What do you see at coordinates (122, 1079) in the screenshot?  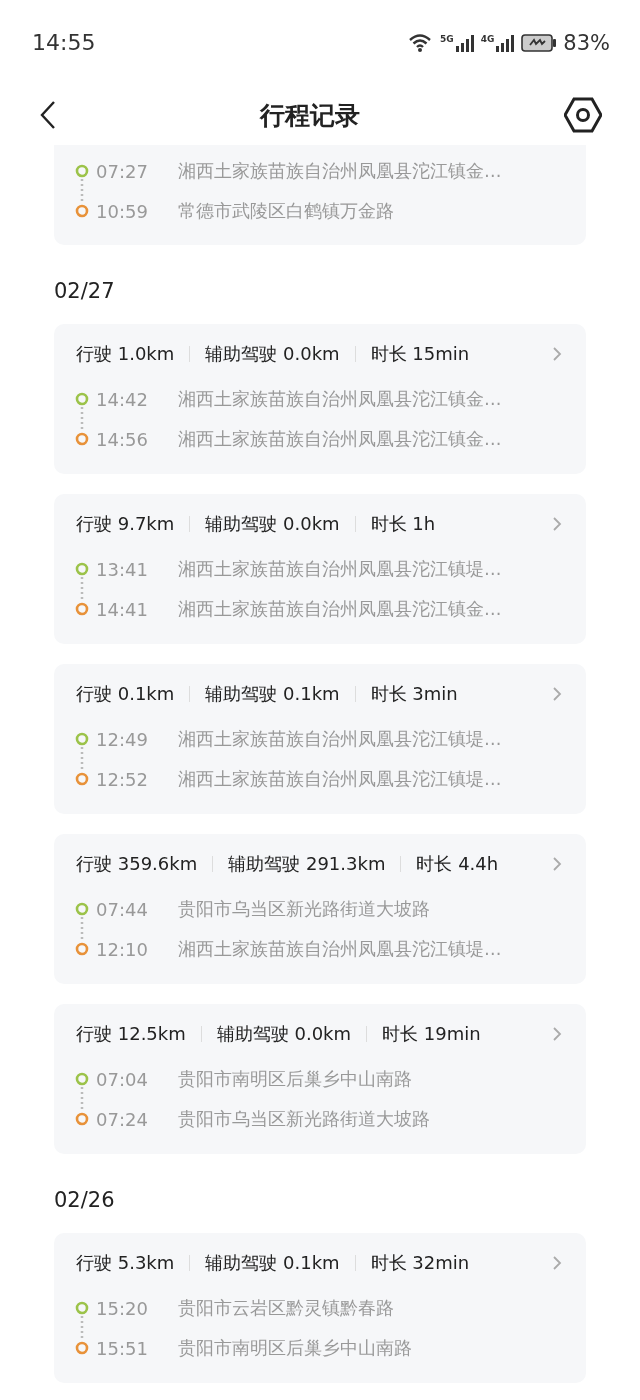 I see `stop-time: 07:04` at bounding box center [122, 1079].